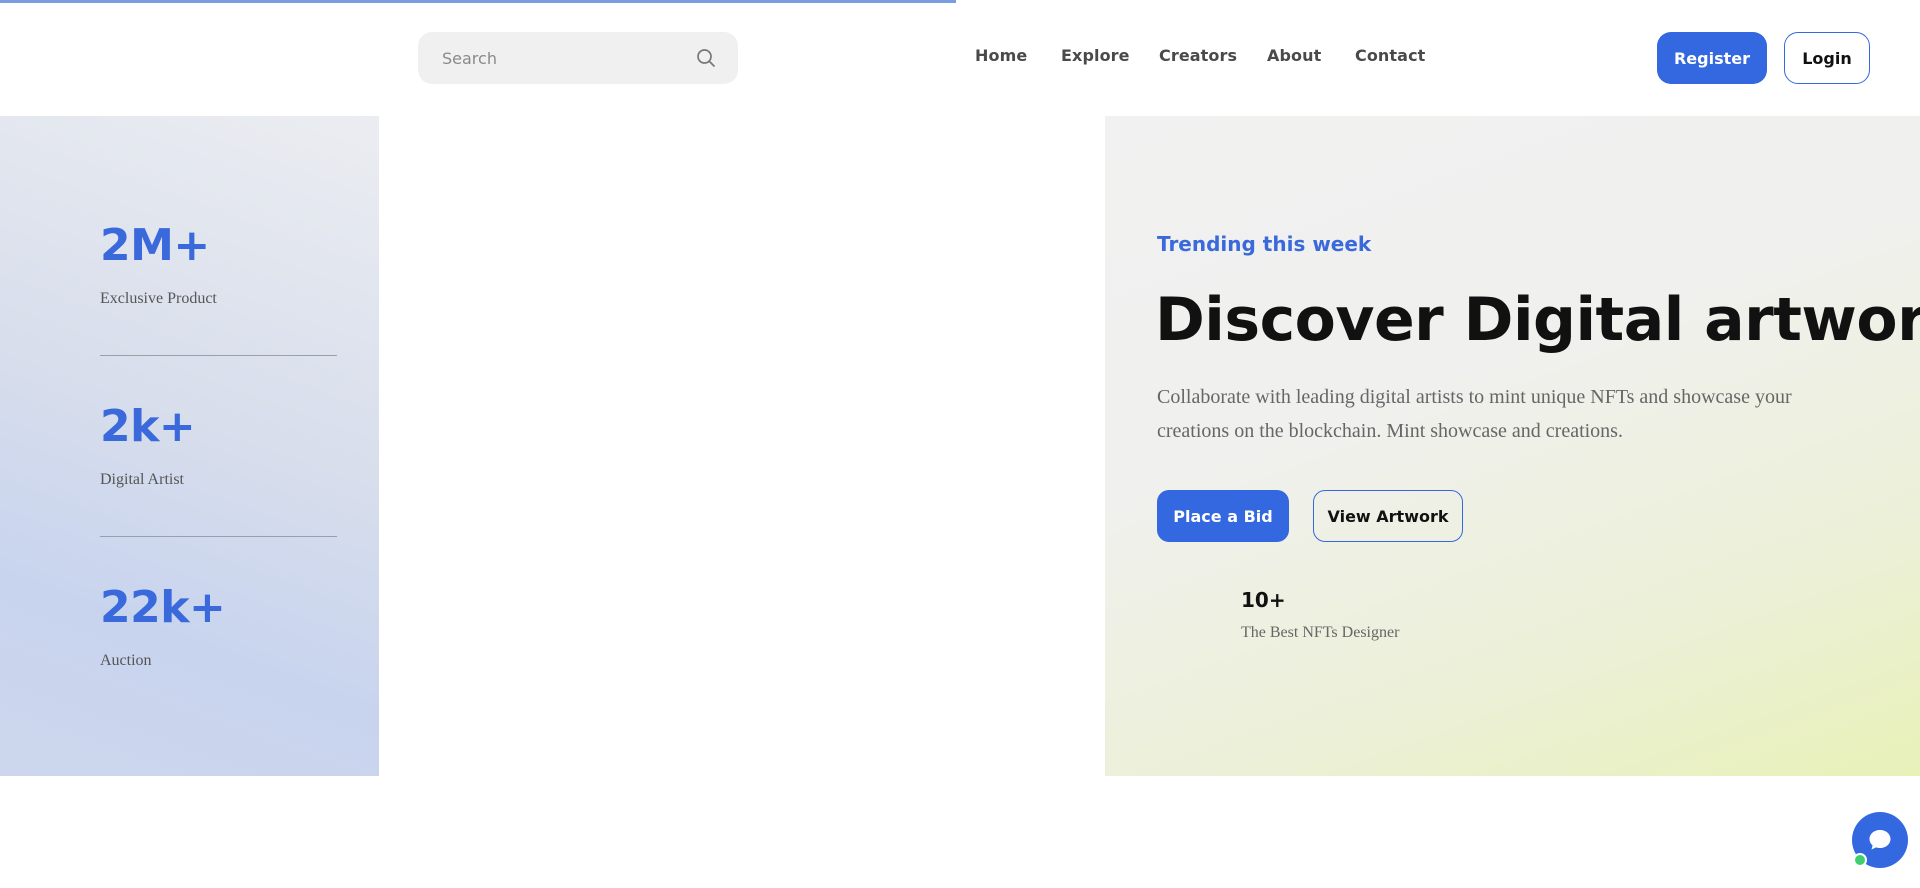  I want to click on nav-link-contact: Contact, so click(1390, 55).